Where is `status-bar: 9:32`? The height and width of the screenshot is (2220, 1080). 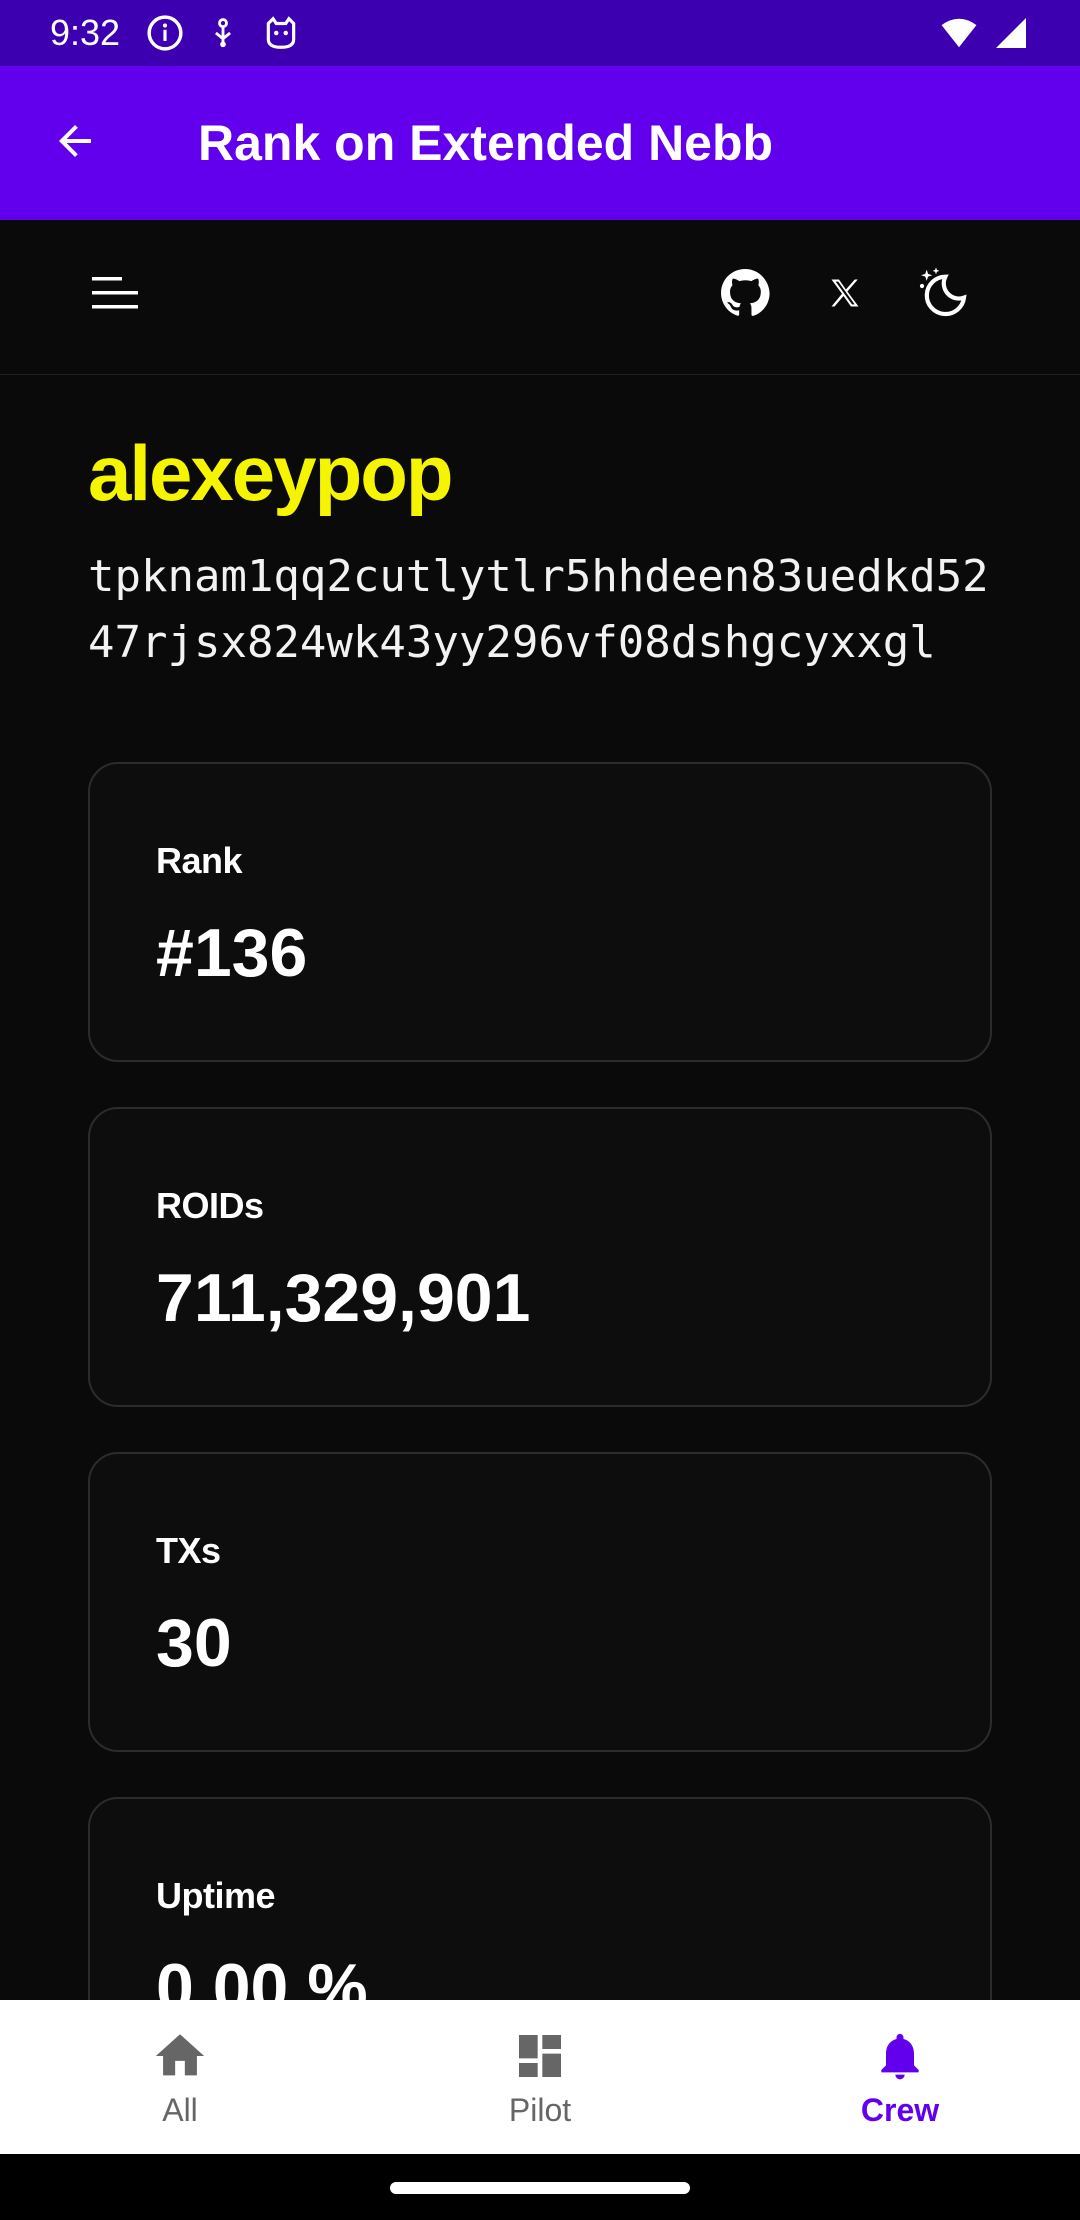
status-bar: 9:32 is located at coordinates (540, 33).